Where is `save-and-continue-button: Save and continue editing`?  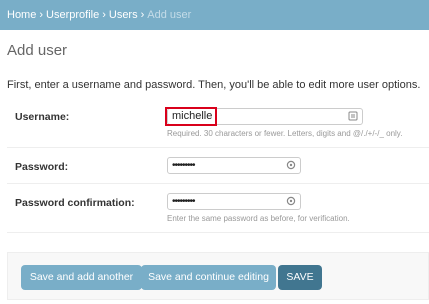 save-and-continue-button: Save and continue editing is located at coordinates (208, 277).